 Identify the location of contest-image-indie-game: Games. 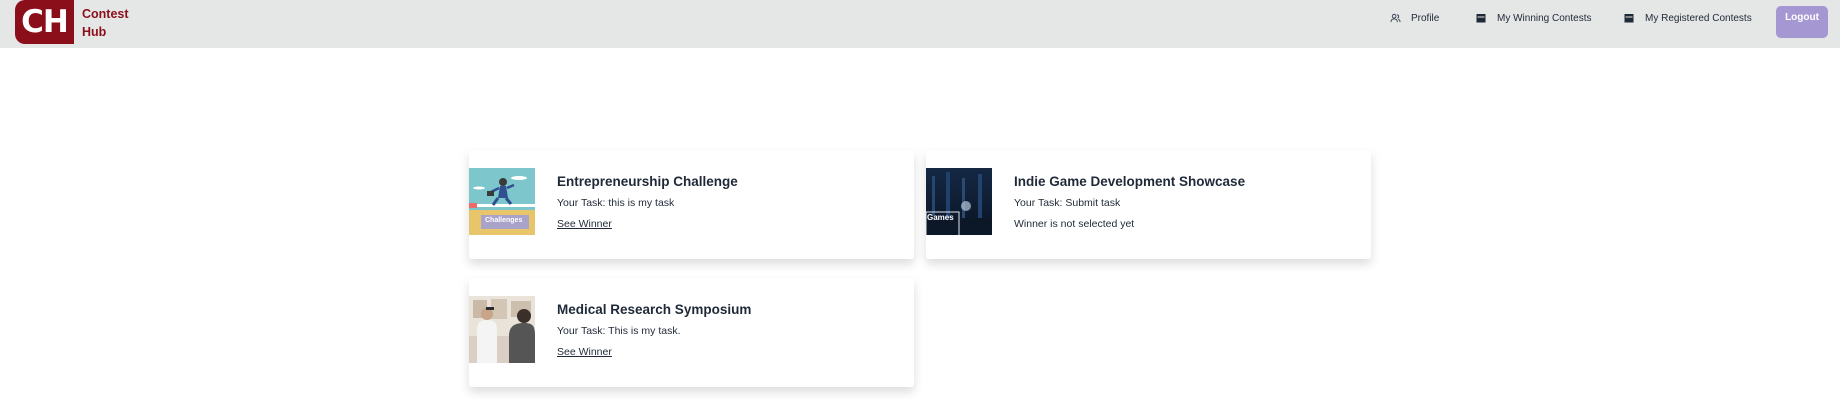
(959, 201).